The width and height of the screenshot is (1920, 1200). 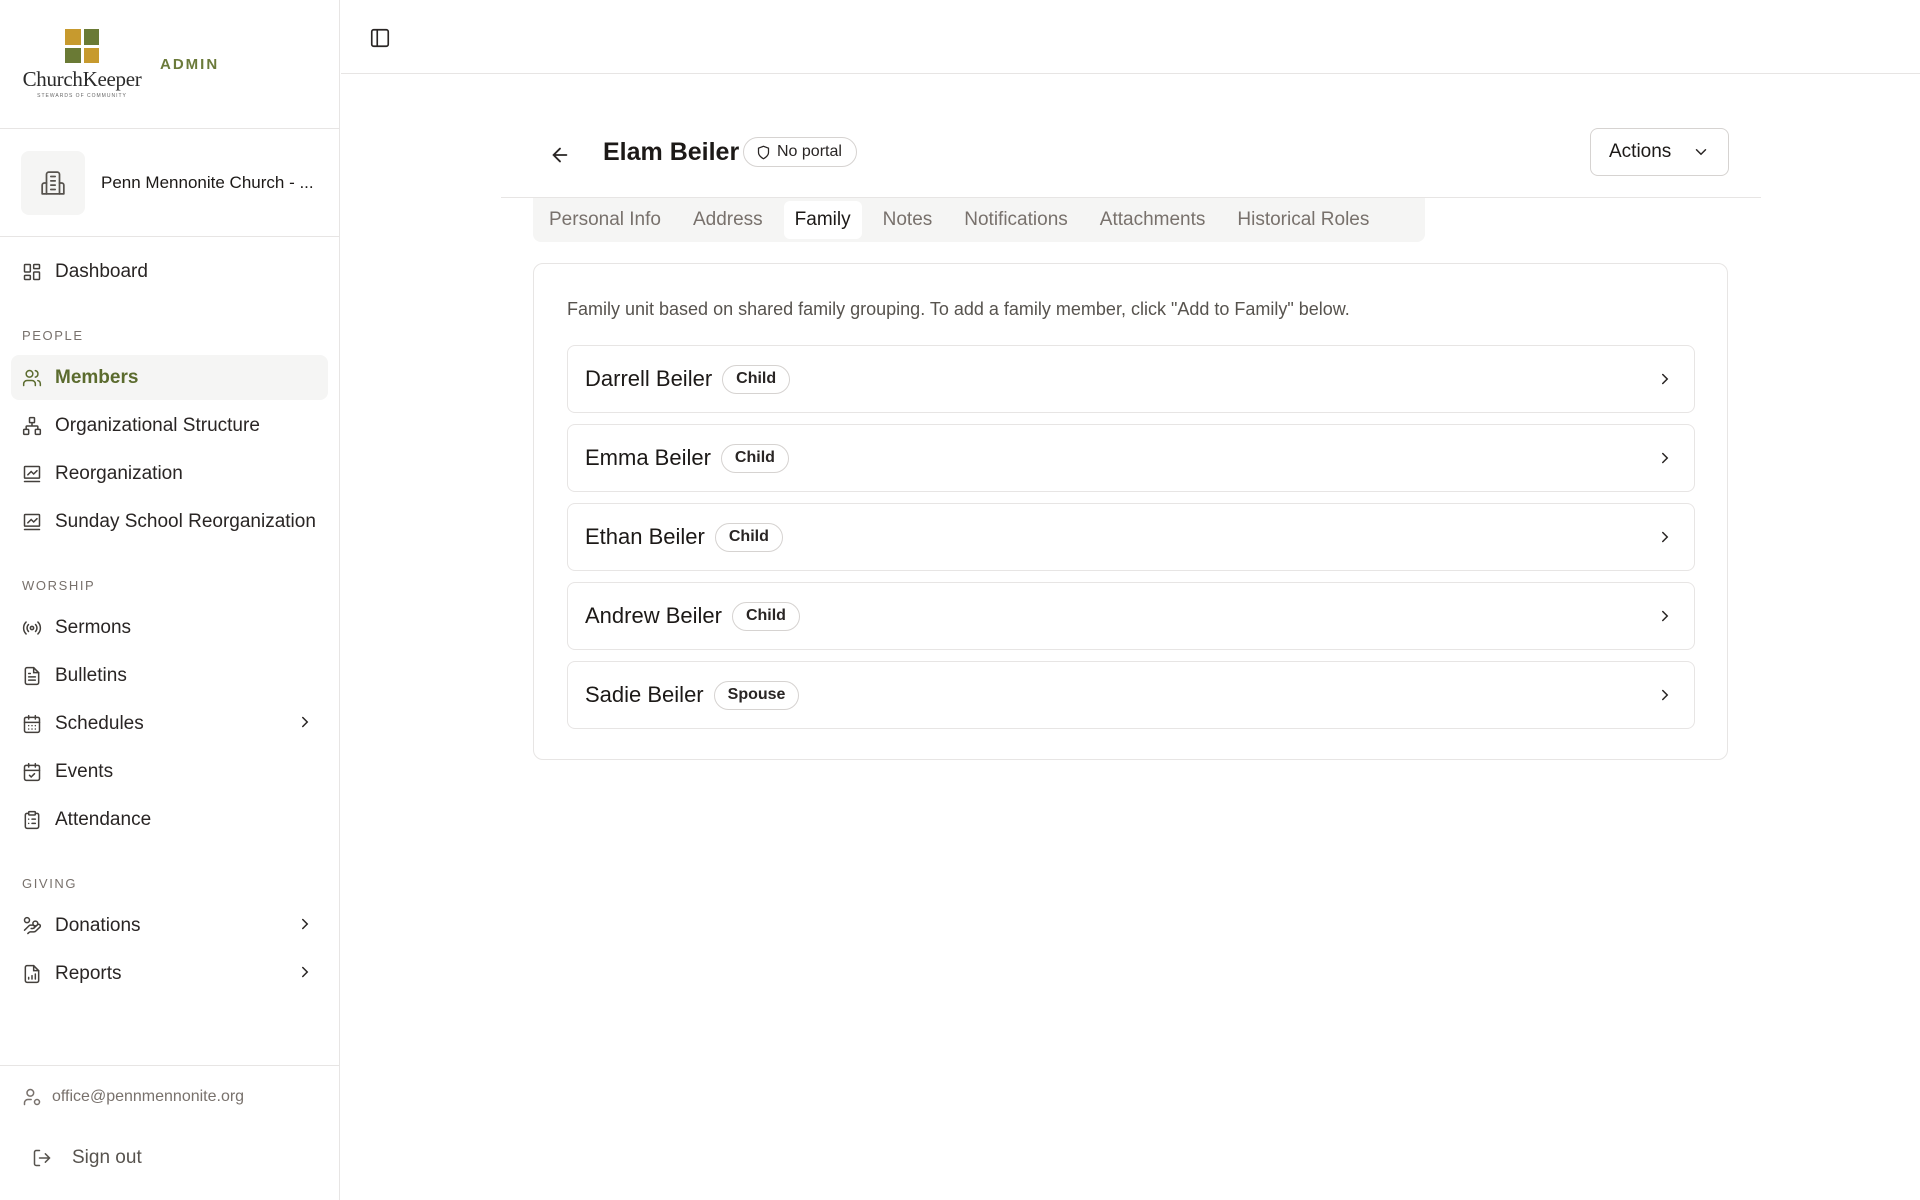 I want to click on network-icon, so click(x=32, y=426).